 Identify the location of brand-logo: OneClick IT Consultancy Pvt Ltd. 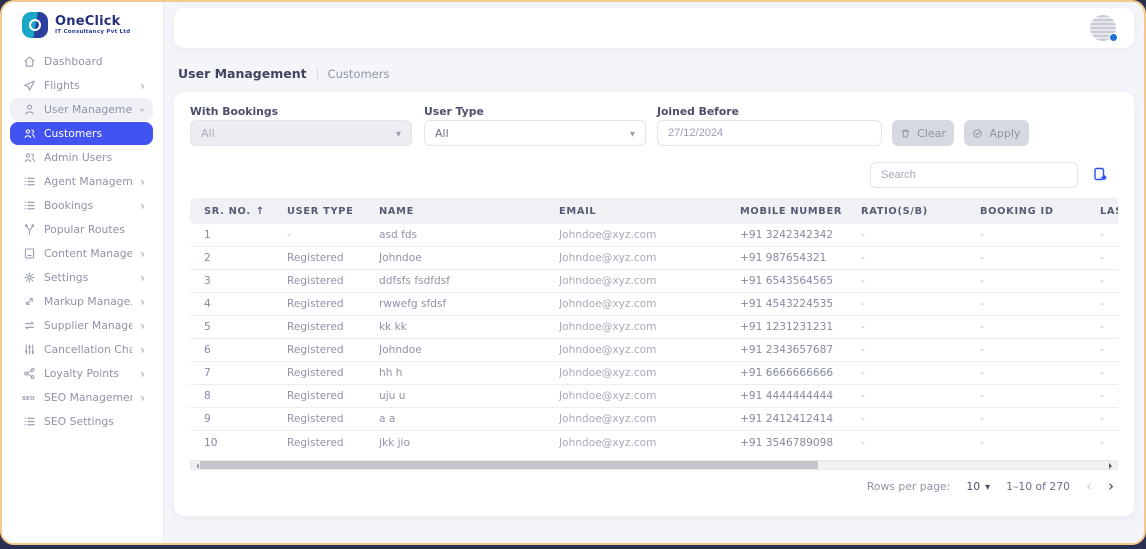
(82, 24).